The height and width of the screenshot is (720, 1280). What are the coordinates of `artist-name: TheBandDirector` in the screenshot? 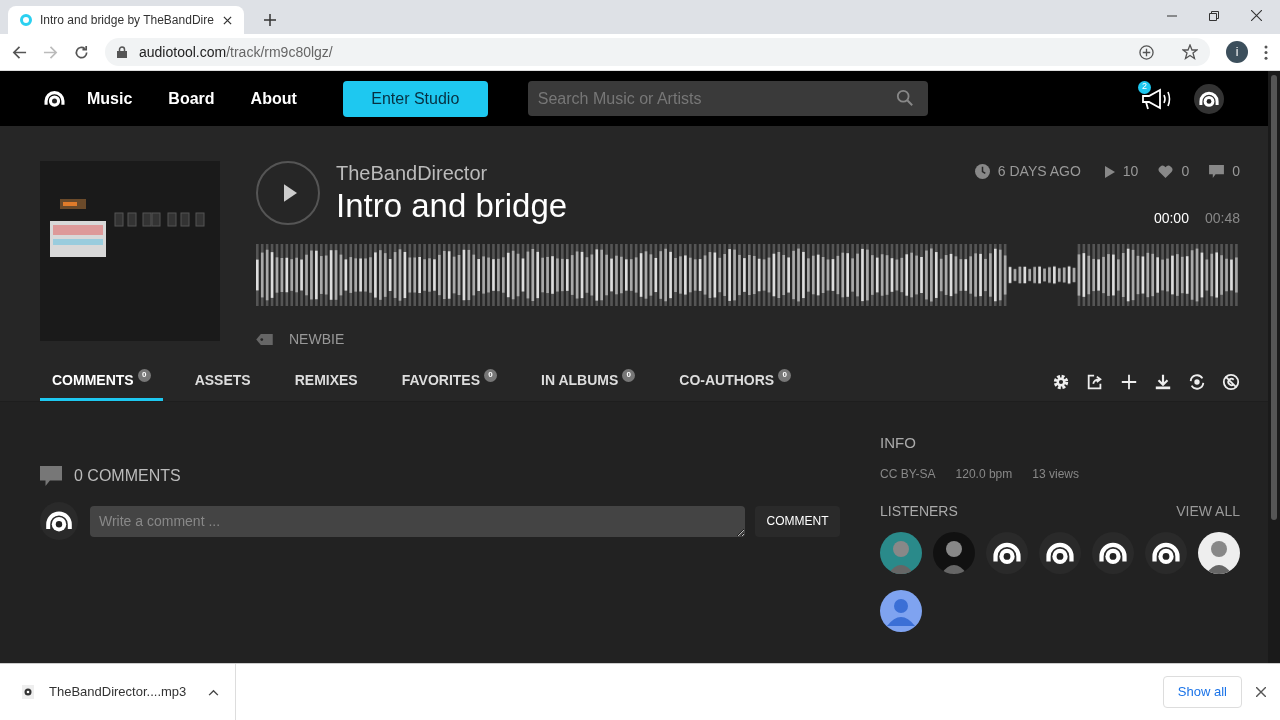 It's located at (452, 173).